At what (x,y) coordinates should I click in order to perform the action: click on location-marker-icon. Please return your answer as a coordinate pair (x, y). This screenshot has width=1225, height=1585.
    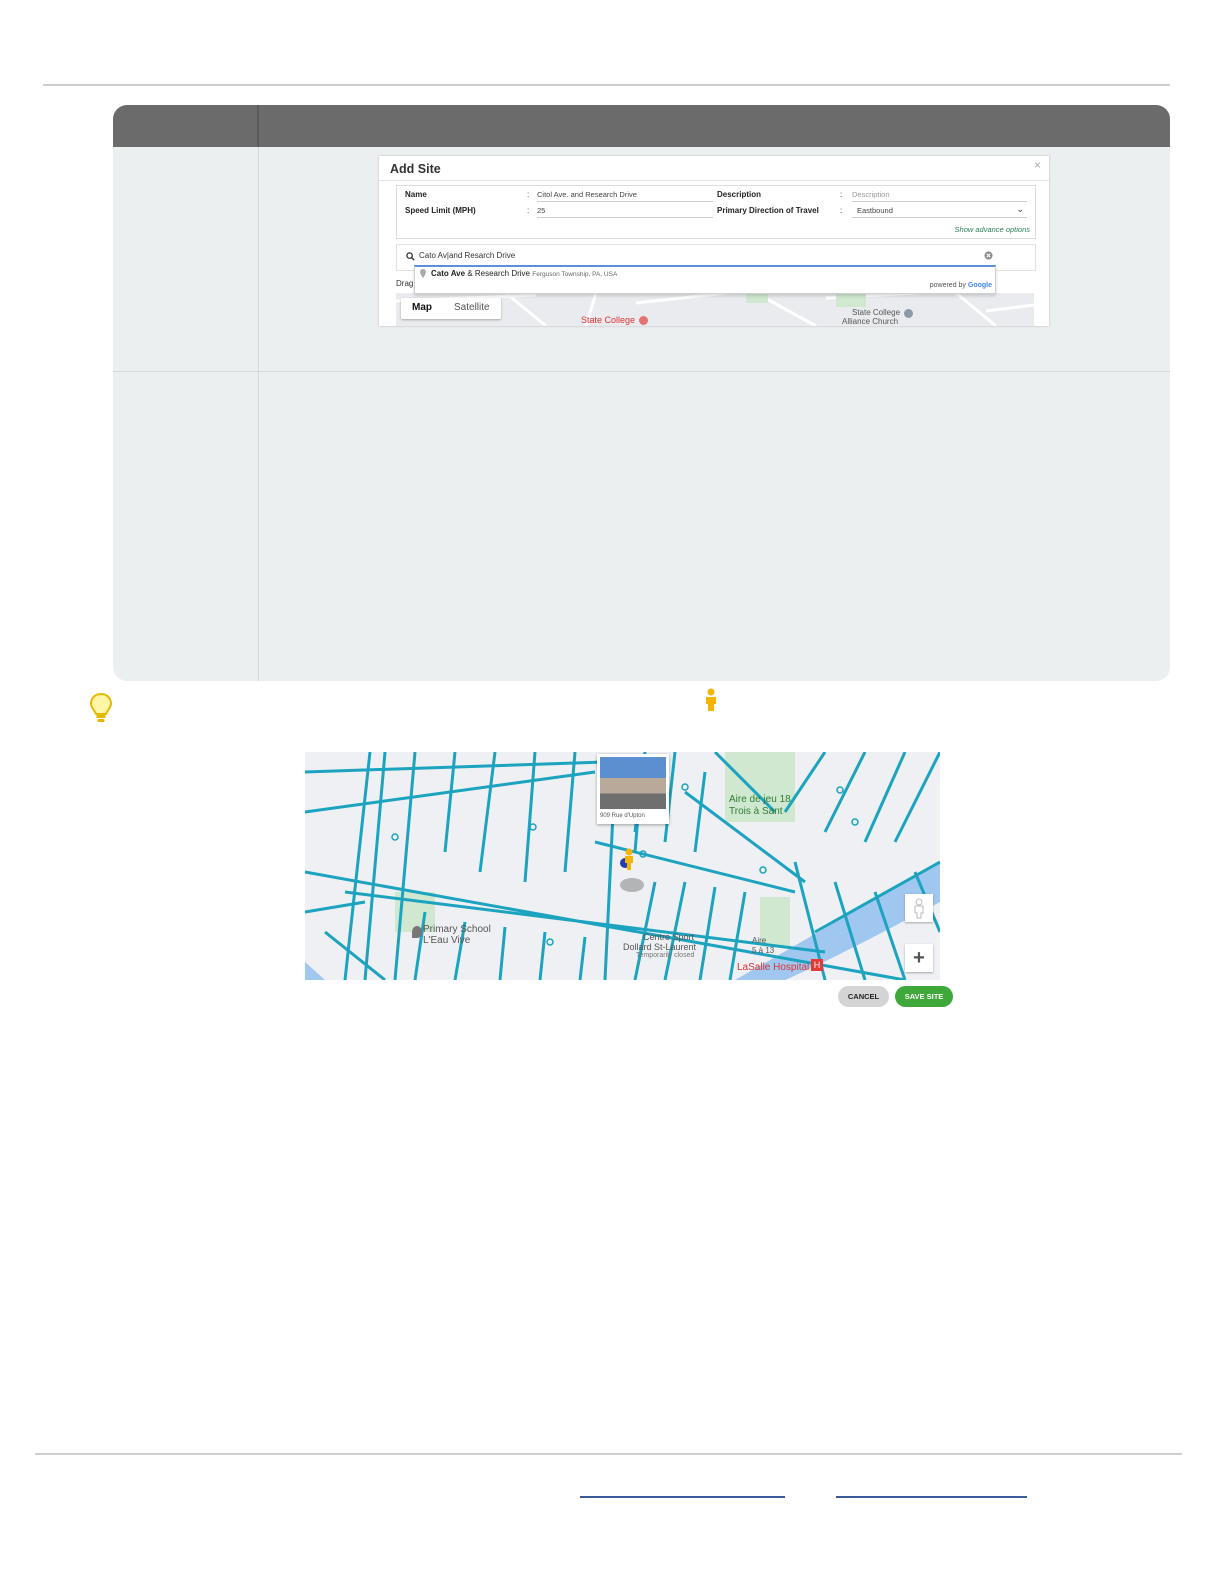
    Looking at the image, I should click on (632, 885).